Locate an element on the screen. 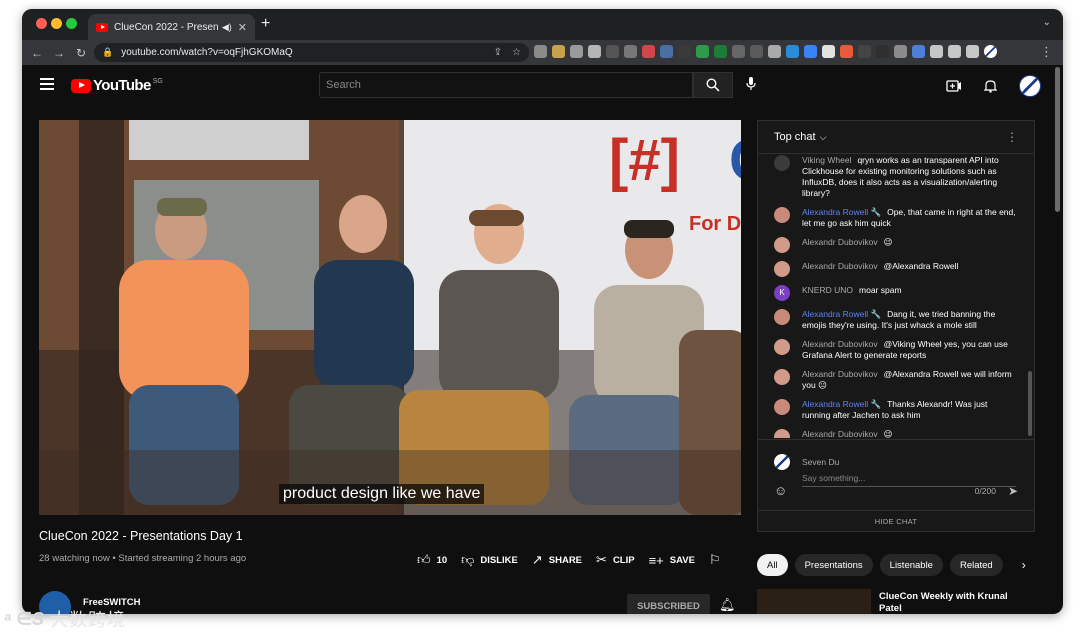 This screenshot has width=1080, height=639. related-video-title: ClueCon Weekly with Krunal Patel is located at coordinates (949, 602).